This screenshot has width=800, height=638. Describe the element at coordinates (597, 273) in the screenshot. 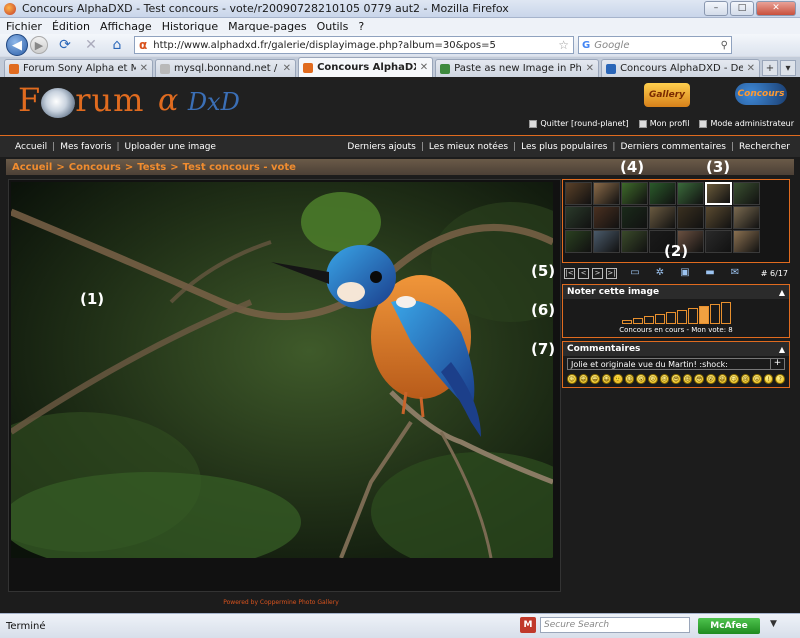

I see `next-icon: >` at that location.